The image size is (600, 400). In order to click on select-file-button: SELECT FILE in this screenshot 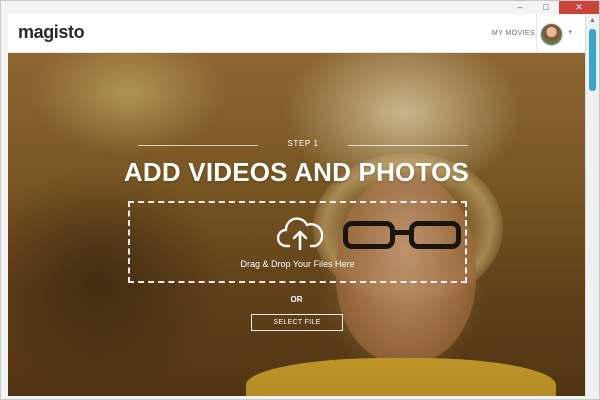, I will do `click(297, 322)`.